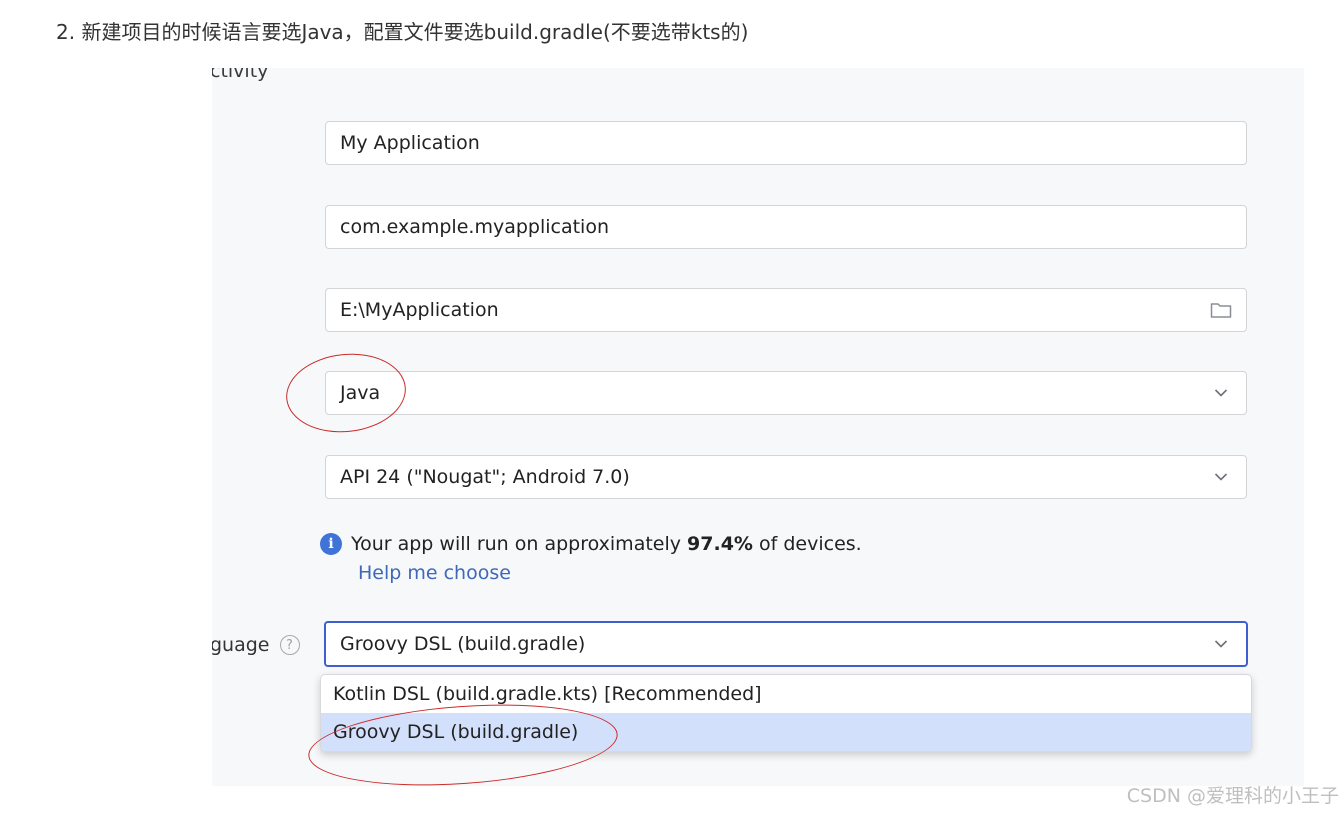 Image resolution: width=1343 pixels, height=817 pixels. Describe the element at coordinates (786, 227) in the screenshot. I see `package-name-field: com.example.myapplication` at that location.